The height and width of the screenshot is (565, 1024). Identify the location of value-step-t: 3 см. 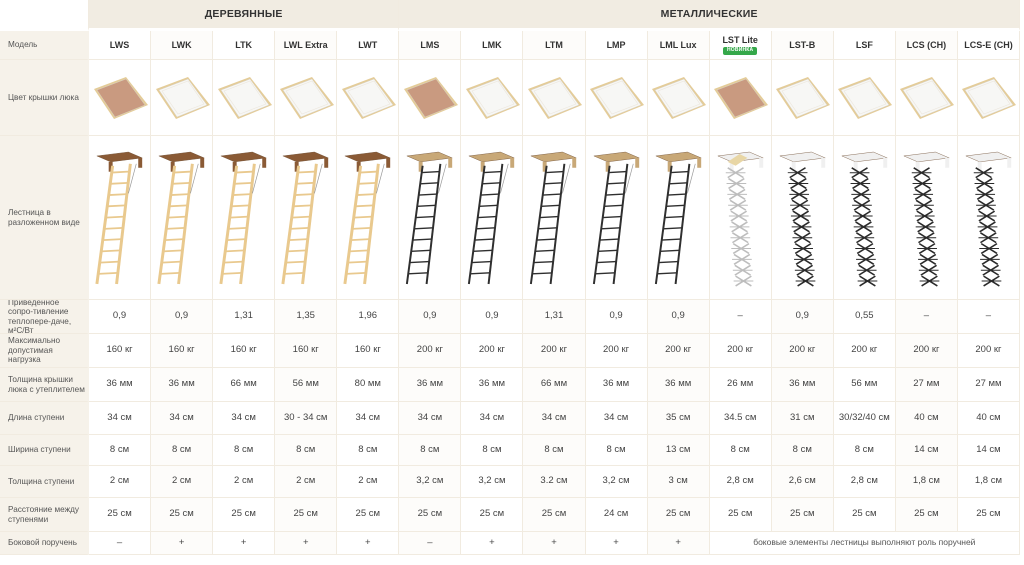
(678, 482).